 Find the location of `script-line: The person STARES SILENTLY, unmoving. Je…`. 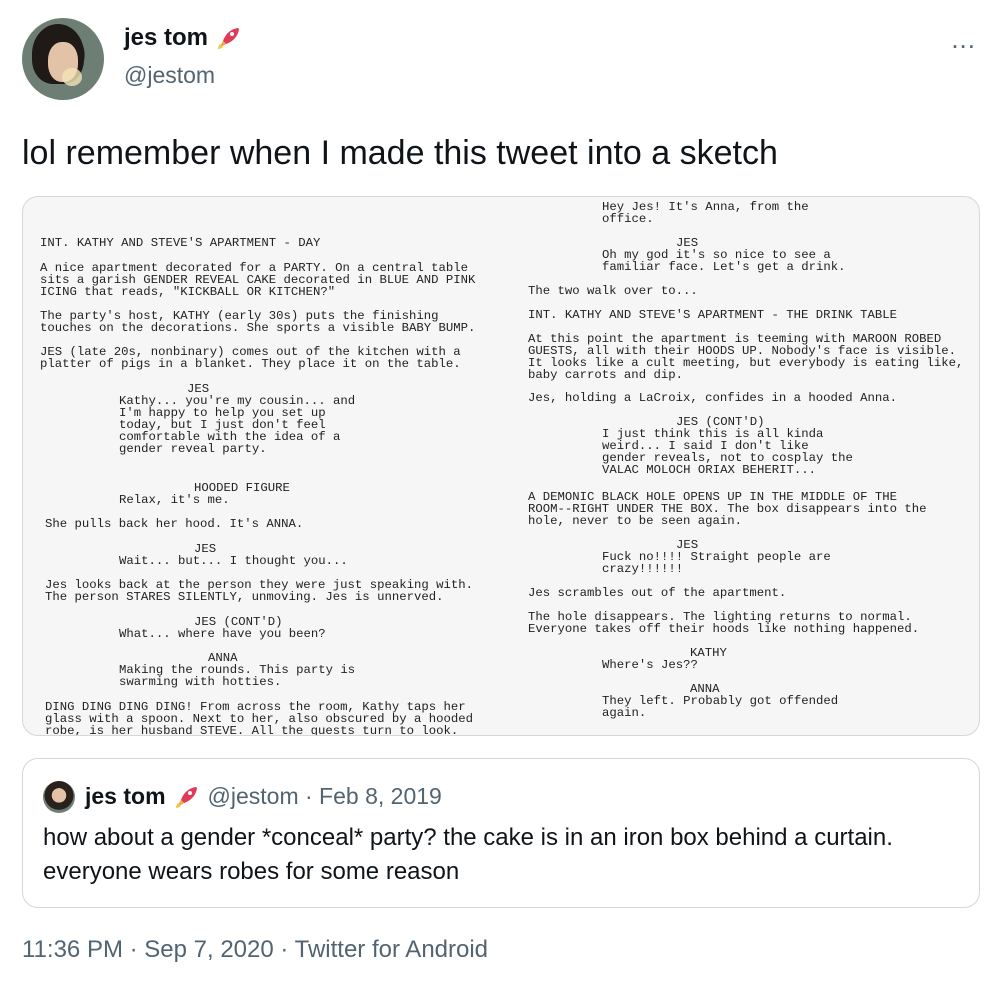

script-line: The person STARES SILENTLY, unmoving. Je… is located at coordinates (244, 597).